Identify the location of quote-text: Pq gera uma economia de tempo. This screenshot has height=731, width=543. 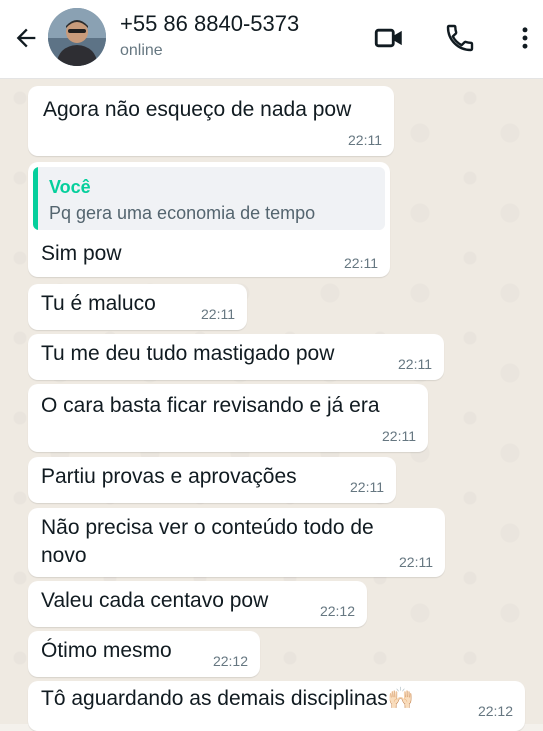
(182, 213).